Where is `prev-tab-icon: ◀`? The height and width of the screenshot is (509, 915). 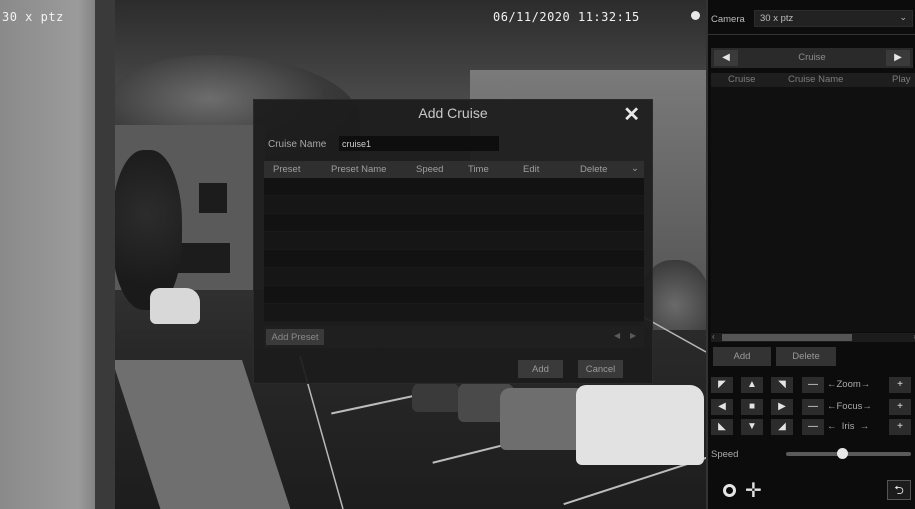
prev-tab-icon: ◀ is located at coordinates (726, 58).